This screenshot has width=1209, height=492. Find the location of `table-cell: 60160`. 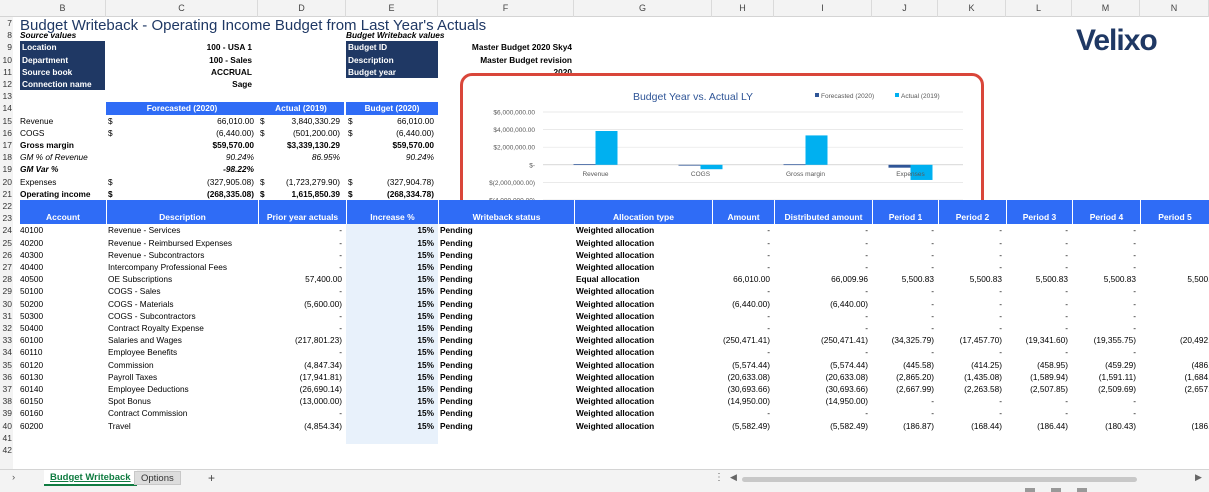

table-cell: 60160 is located at coordinates (60, 413).